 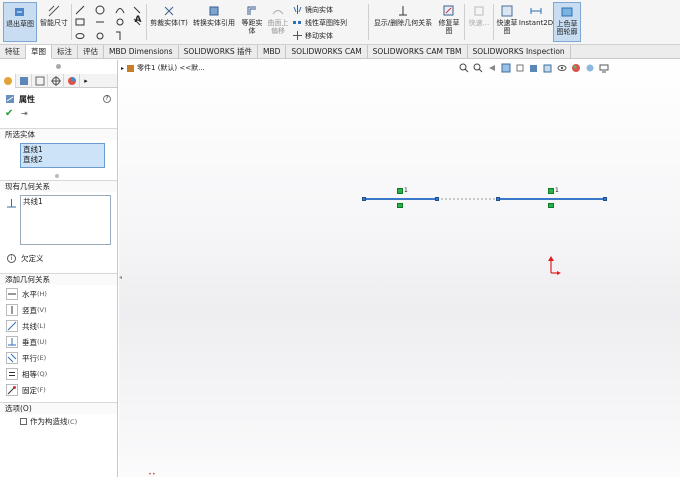 What do you see at coordinates (40, 81) in the screenshot?
I see `configuration-manager-tab` at bounding box center [40, 81].